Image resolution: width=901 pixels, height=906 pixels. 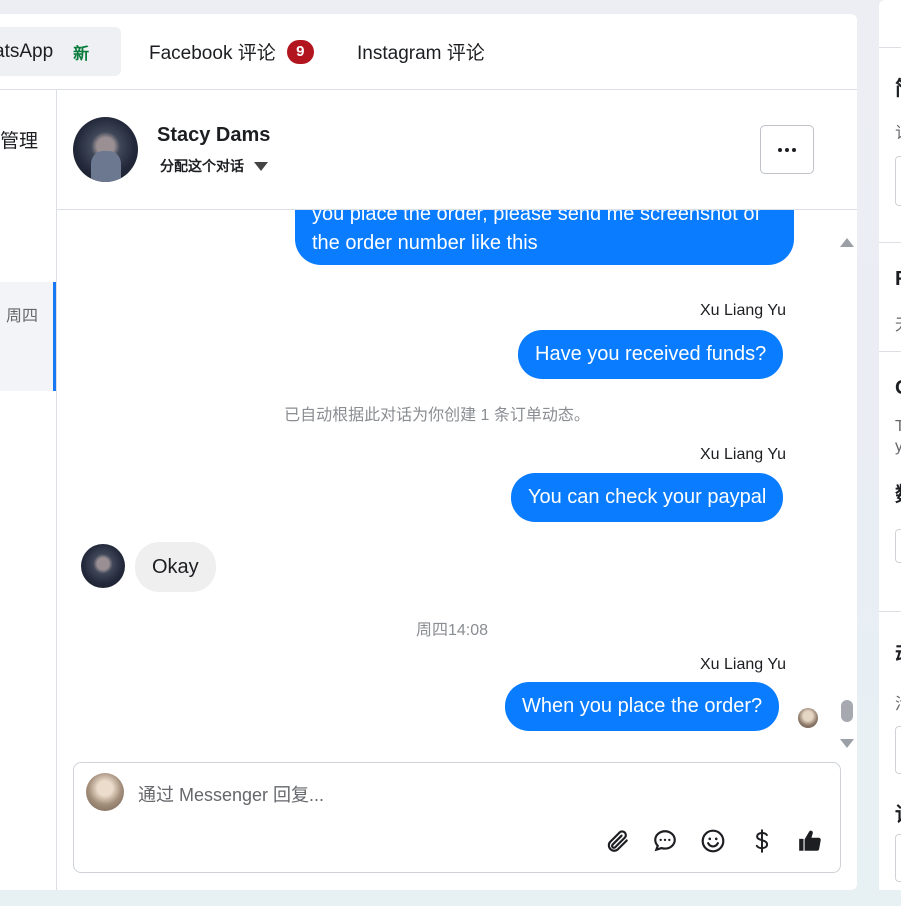 I want to click on list-header-label: 管理, so click(x=19, y=141).